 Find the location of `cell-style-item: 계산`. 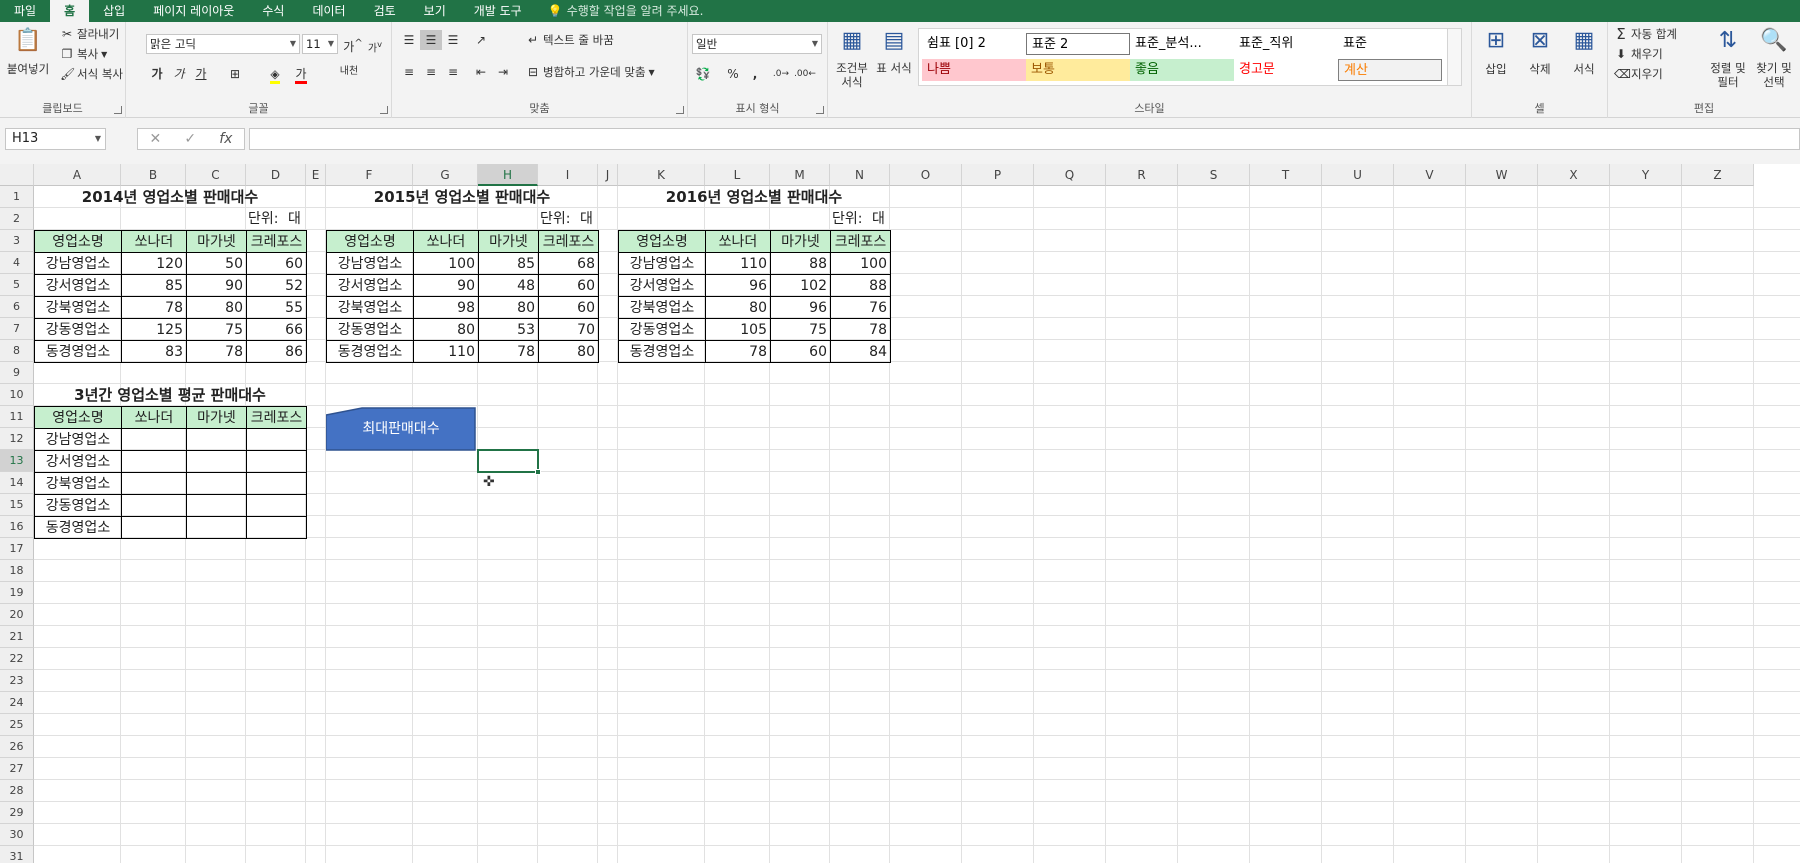

cell-style-item: 계산 is located at coordinates (1390, 70).